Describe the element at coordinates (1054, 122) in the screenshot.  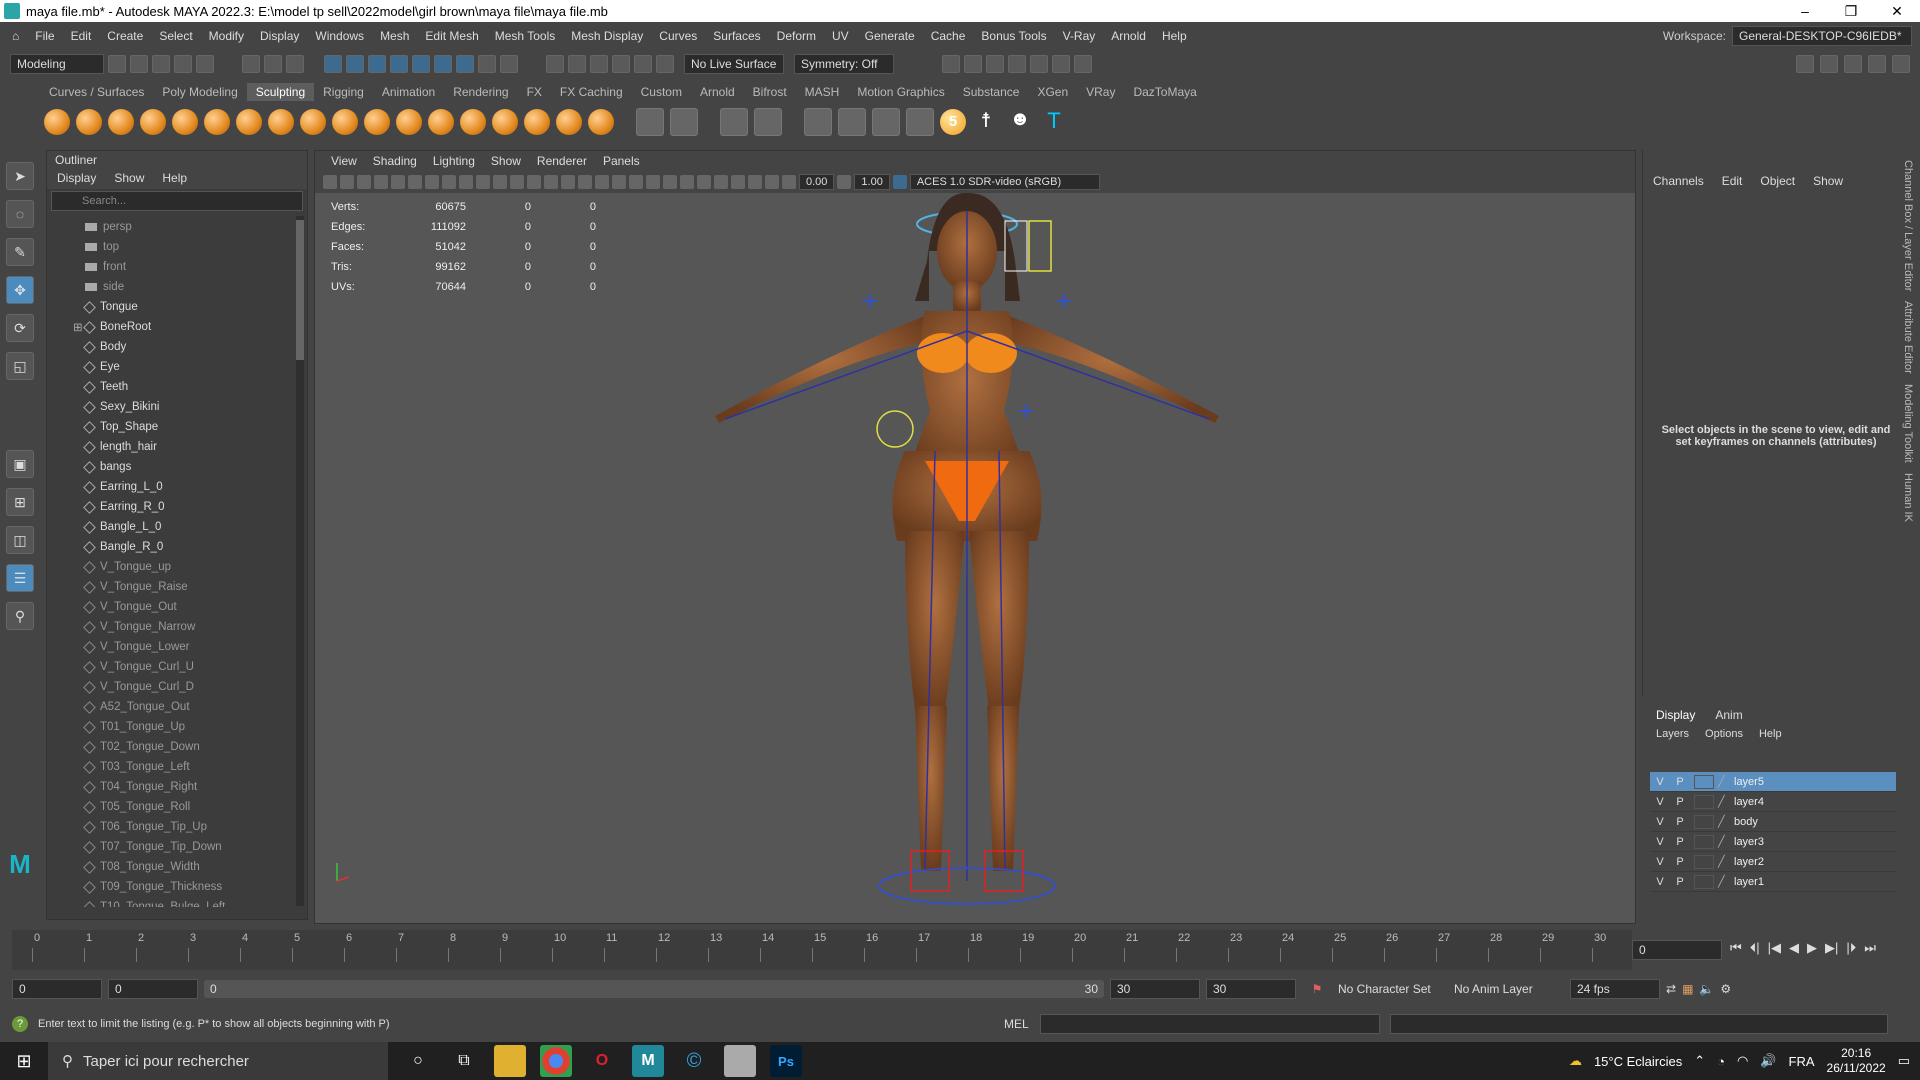
I see `t-pose-icon: T` at that location.